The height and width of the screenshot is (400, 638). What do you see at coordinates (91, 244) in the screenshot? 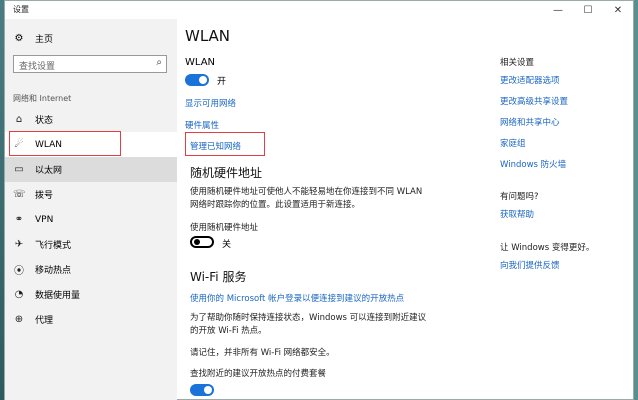
I see `sidebar-item-airplane: ✈ 飞行模式` at bounding box center [91, 244].